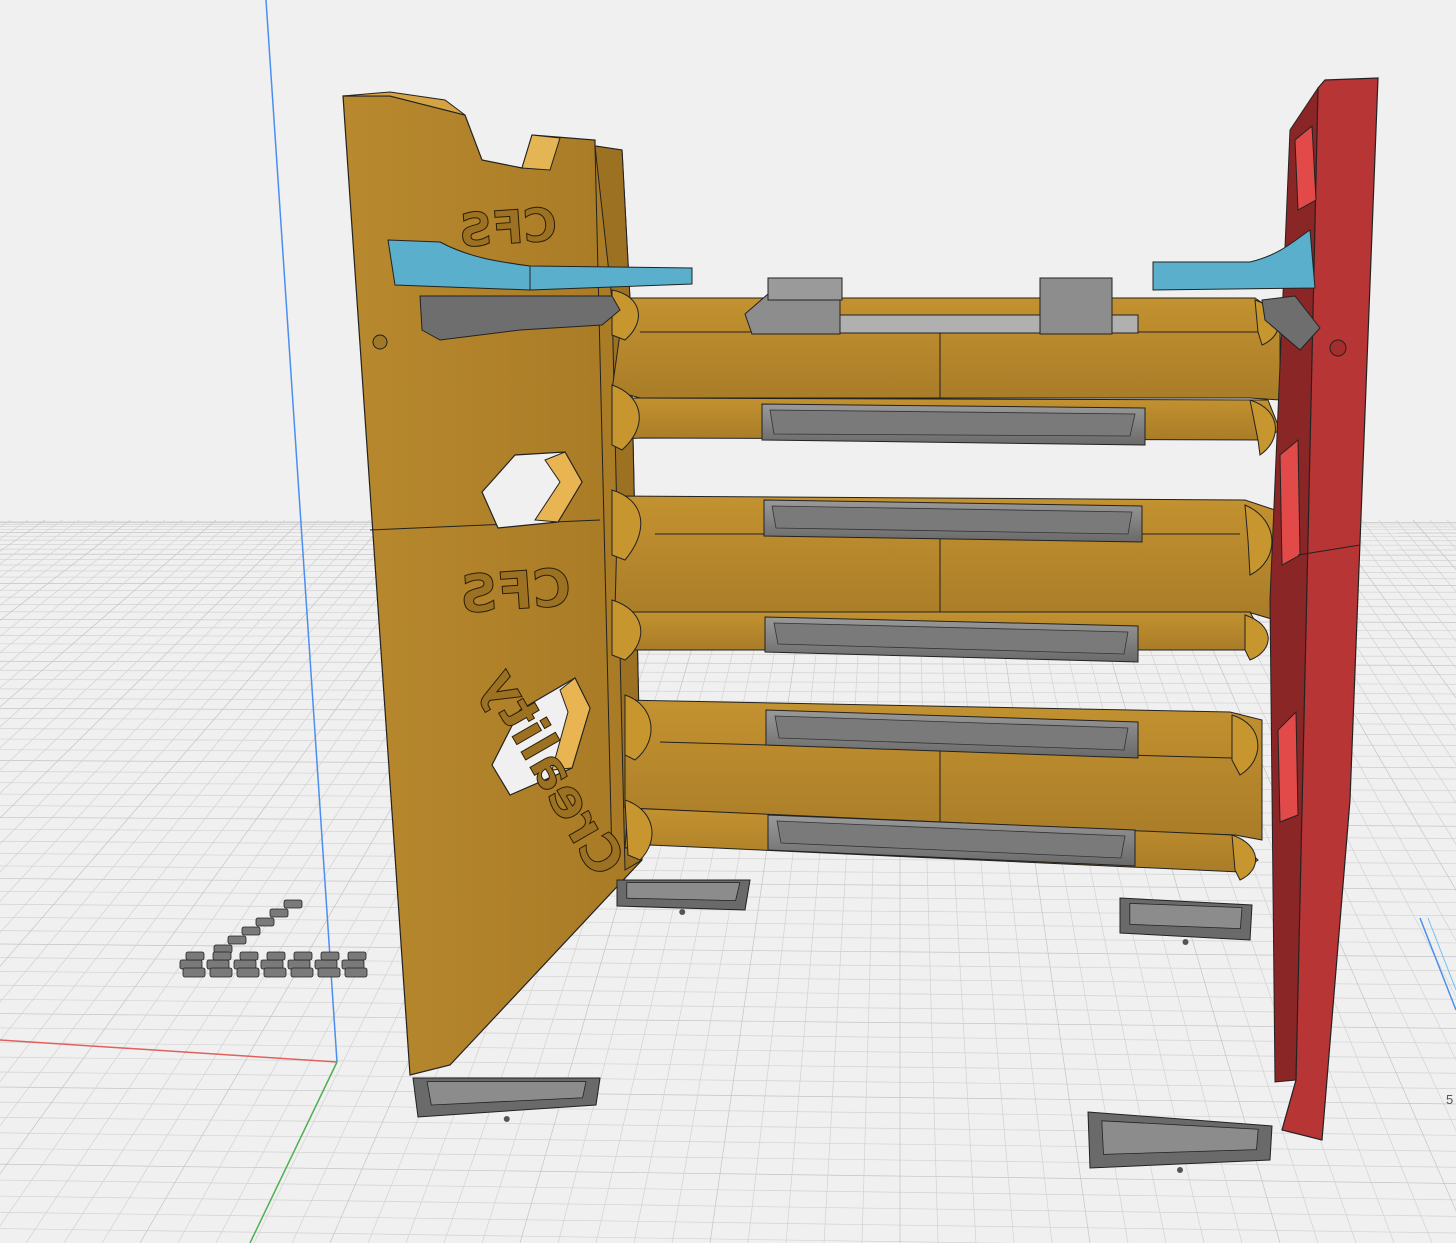  I want to click on secondary-axis-line, so click(1437, 964).